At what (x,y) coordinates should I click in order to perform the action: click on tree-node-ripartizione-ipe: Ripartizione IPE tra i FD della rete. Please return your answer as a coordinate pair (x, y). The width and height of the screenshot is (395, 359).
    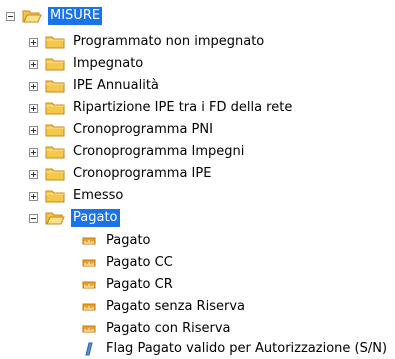
    Looking at the image, I should click on (161, 108).